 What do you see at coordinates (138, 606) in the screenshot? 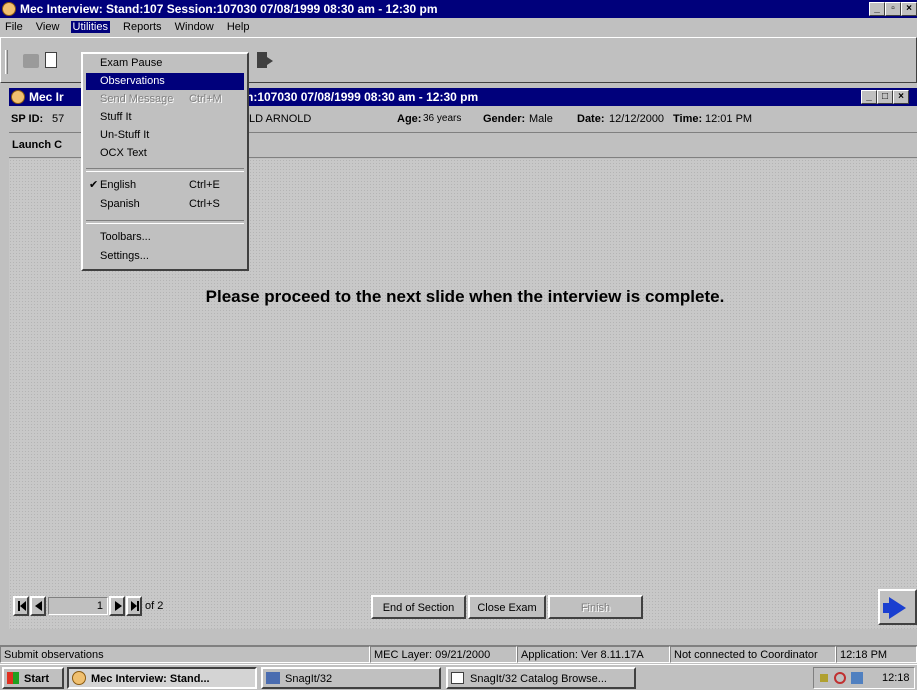
I see `last-bar-icon` at bounding box center [138, 606].